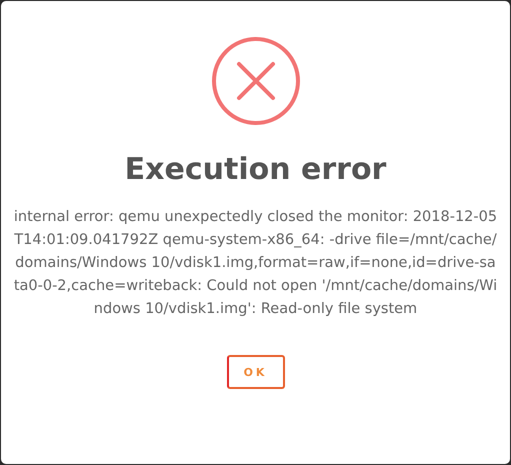 The height and width of the screenshot is (465, 511). What do you see at coordinates (255, 170) in the screenshot?
I see `dialog-title: Execution error` at bounding box center [255, 170].